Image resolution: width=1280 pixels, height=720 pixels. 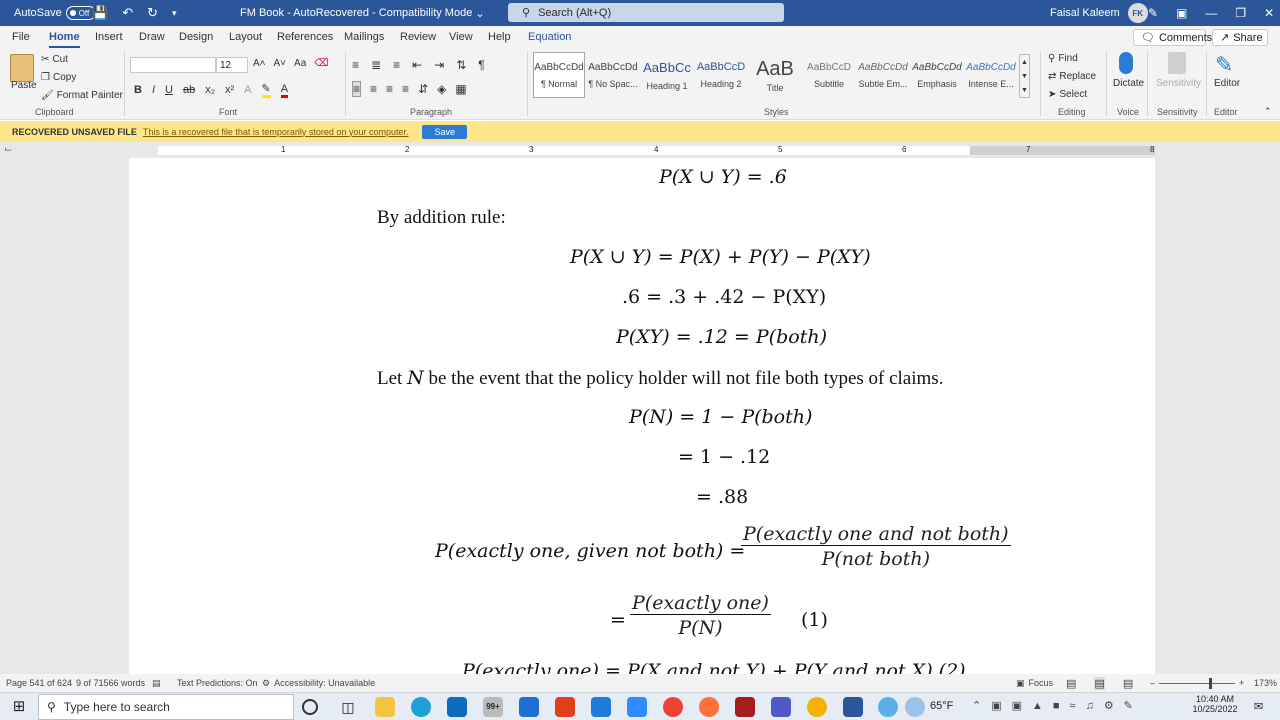 What do you see at coordinates (166, 707) in the screenshot?
I see `taskbar-search: ⚲ Type here to search` at bounding box center [166, 707].